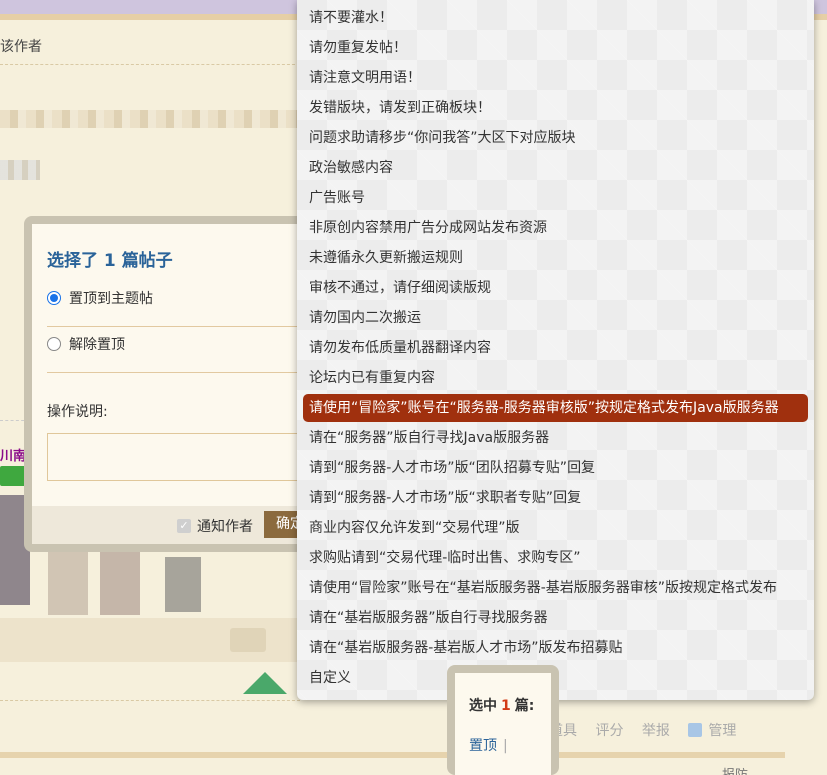 Image resolution: width=827 pixels, height=775 pixels. Describe the element at coordinates (147, 261) in the screenshot. I see `title-suffix: 篇帖子` at that location.